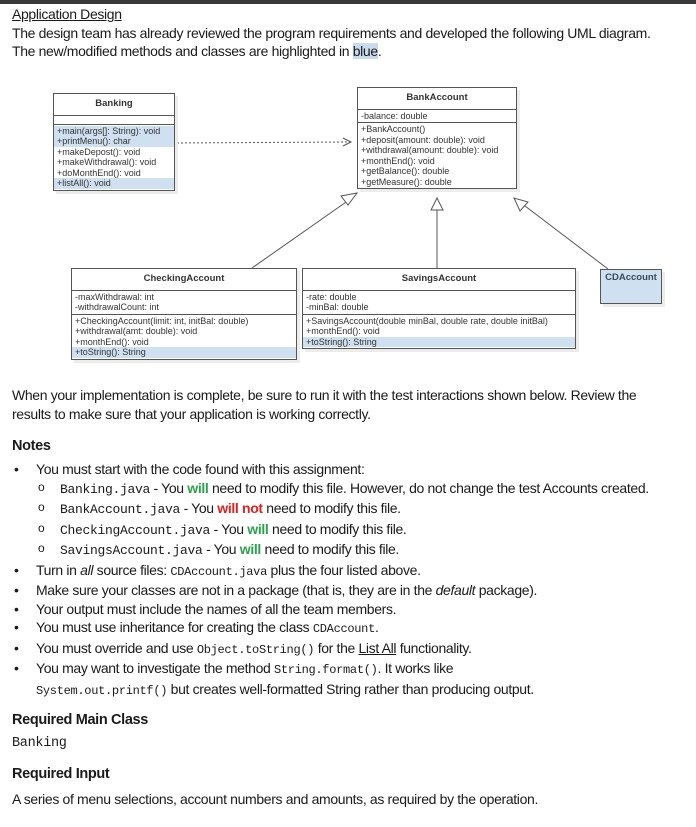  What do you see at coordinates (394, 115) in the screenshot?
I see `attribute: -balance: double` at bounding box center [394, 115].